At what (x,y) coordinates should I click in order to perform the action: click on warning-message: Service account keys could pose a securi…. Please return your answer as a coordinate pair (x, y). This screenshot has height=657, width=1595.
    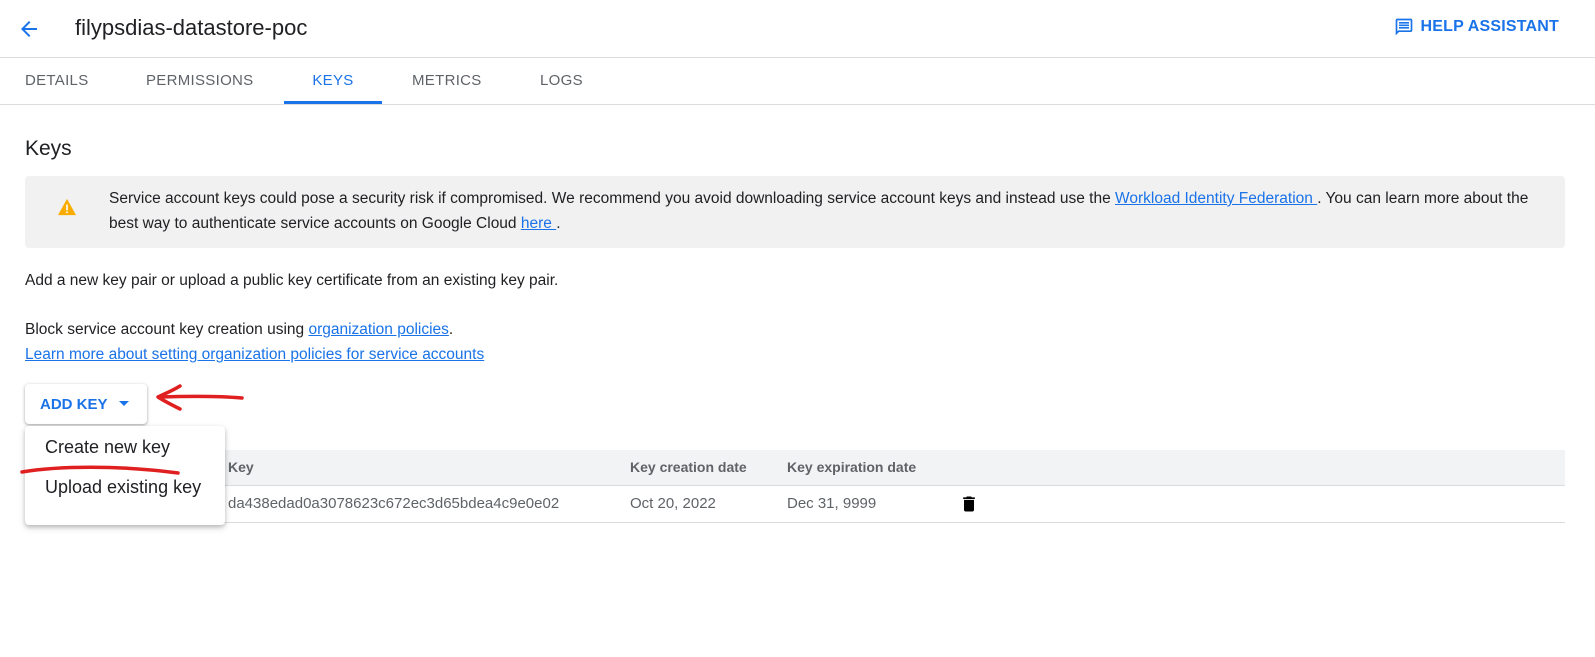
    Looking at the image, I should click on (822, 211).